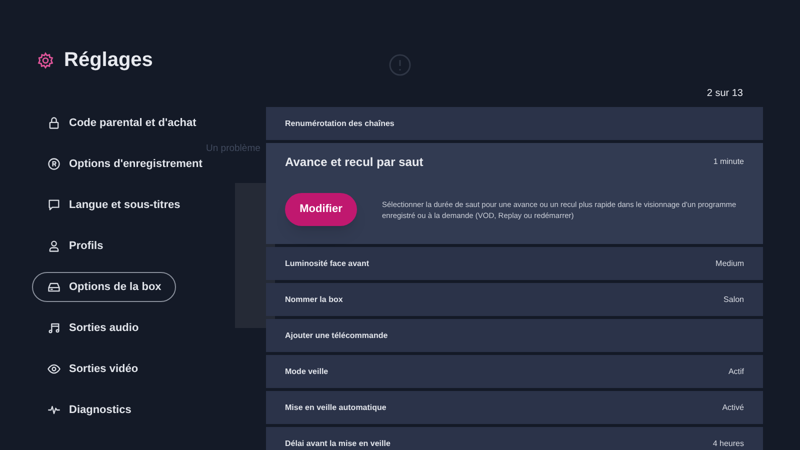 Image resolution: width=800 pixels, height=450 pixels. What do you see at coordinates (108, 60) in the screenshot?
I see `page-title: Réglages` at bounding box center [108, 60].